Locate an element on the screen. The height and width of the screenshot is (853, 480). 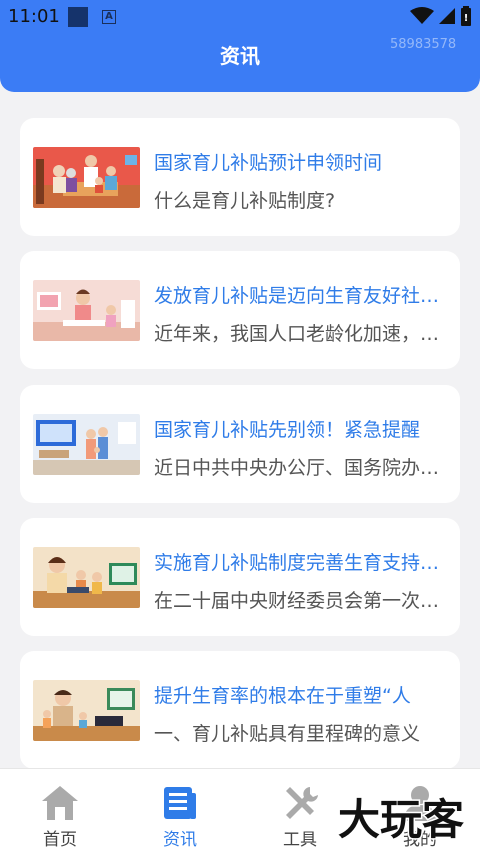
tools-icon is located at coordinates (302, 803).